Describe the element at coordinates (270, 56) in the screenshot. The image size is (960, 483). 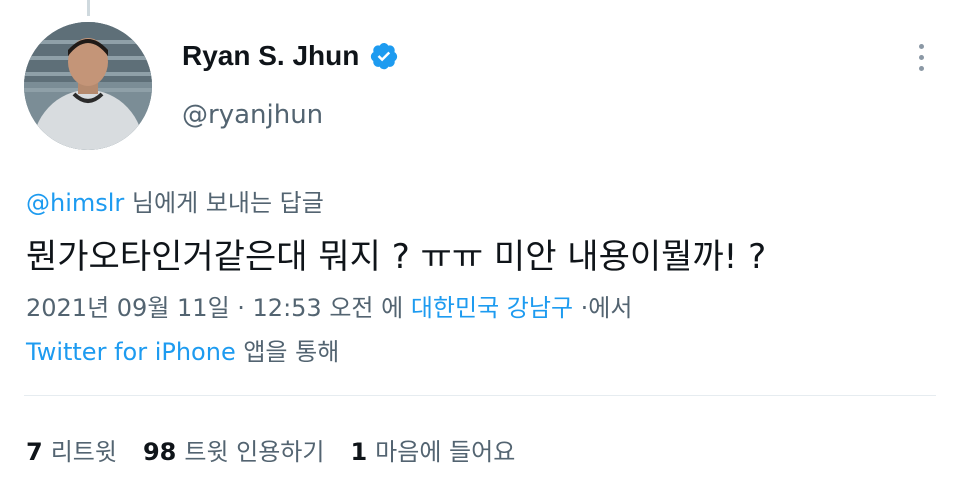
I see `author-display-name: Ryan S. Jhun` at that location.